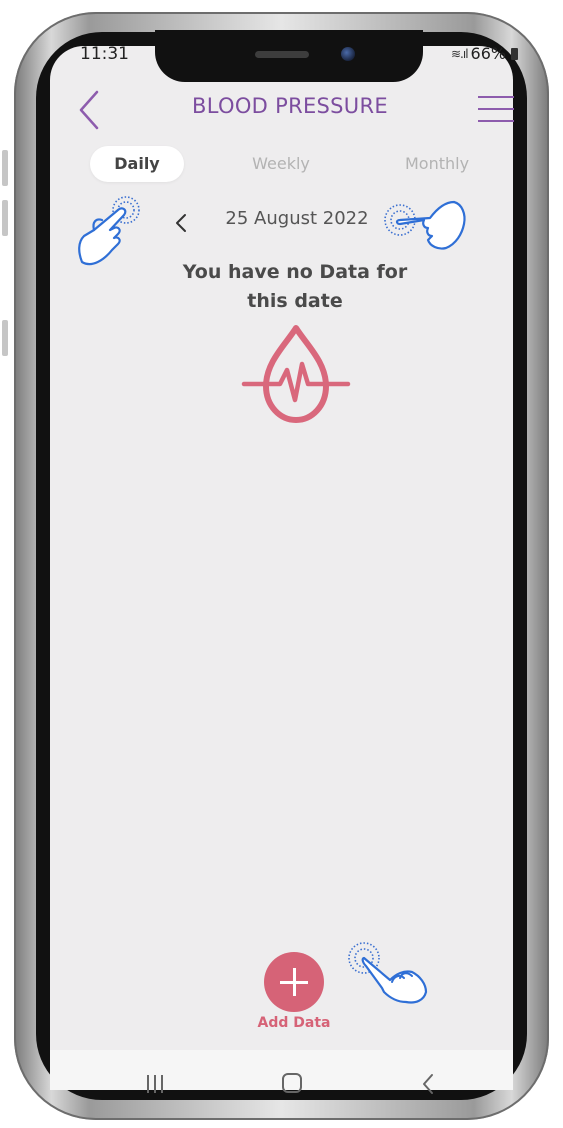 The width and height of the screenshot is (563, 1128). I want to click on notch, so click(289, 56).